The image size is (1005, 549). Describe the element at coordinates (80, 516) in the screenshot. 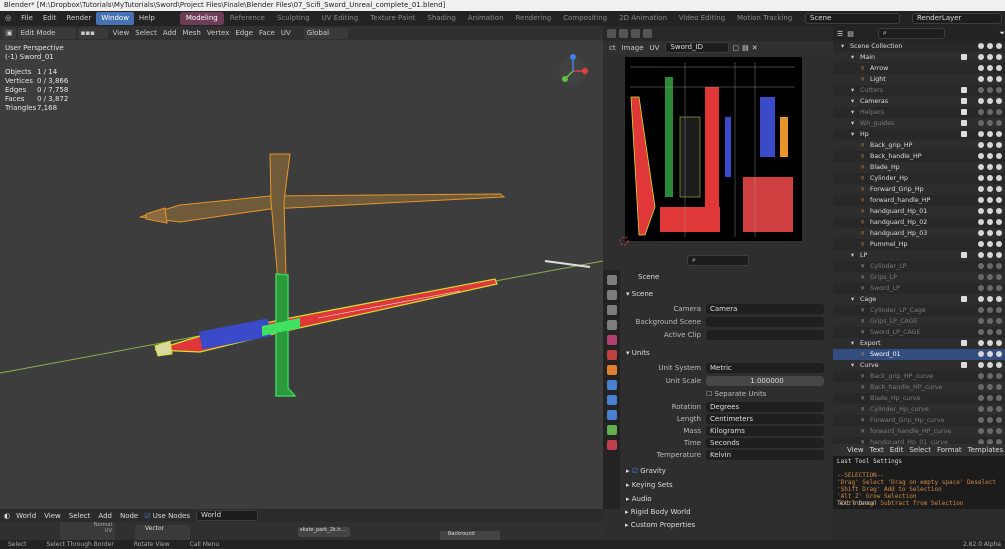

I see `node-menu-select: Select` at that location.